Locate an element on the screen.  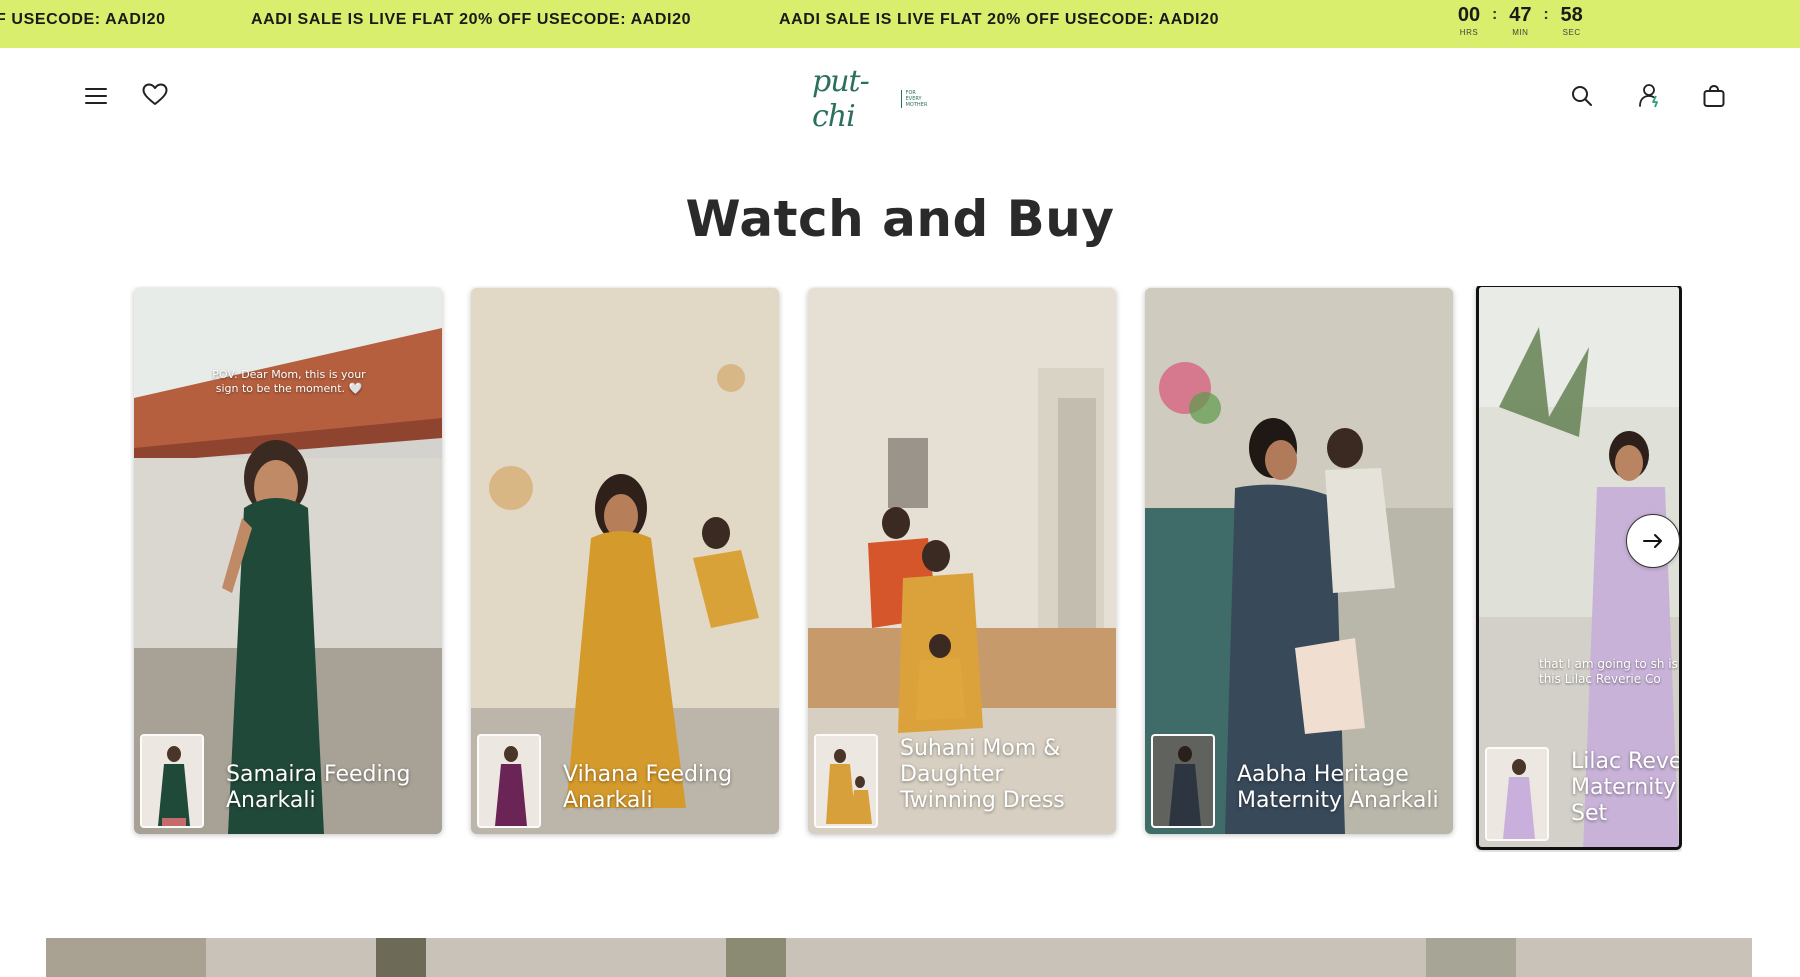
announcement-message: F USECODE: AADI20 is located at coordinates (83, 19).